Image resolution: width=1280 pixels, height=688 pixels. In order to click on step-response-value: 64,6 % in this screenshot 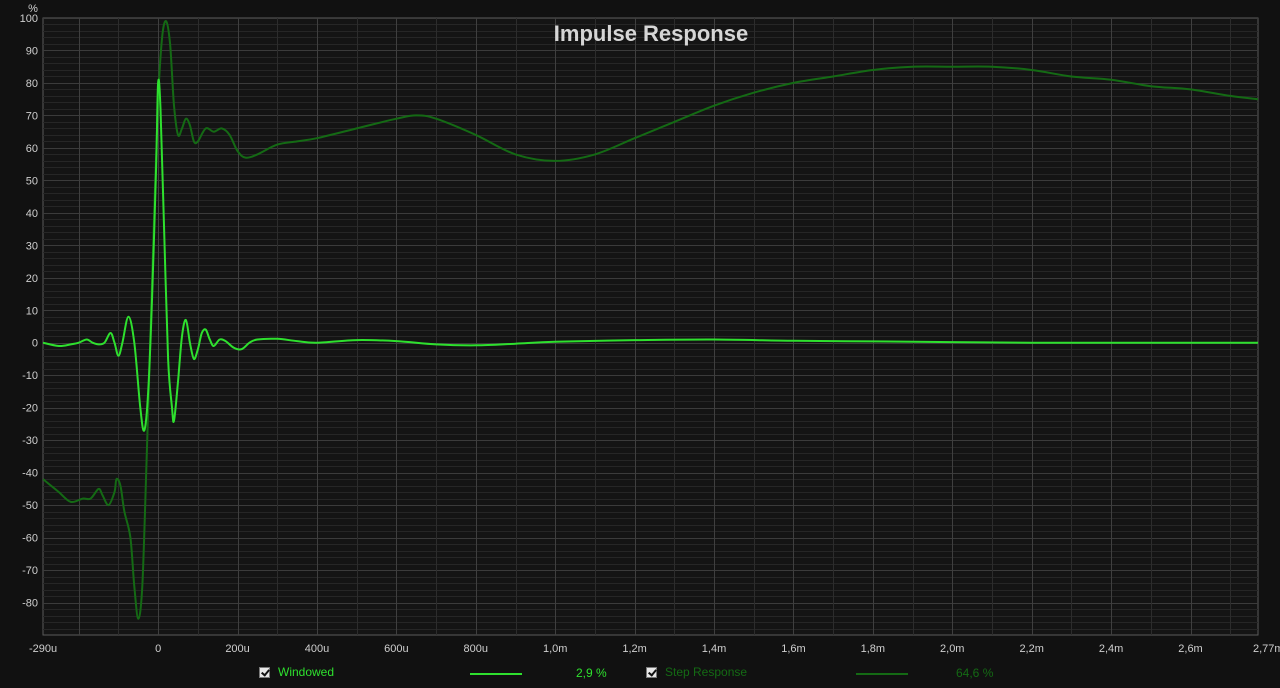, I will do `click(975, 673)`.